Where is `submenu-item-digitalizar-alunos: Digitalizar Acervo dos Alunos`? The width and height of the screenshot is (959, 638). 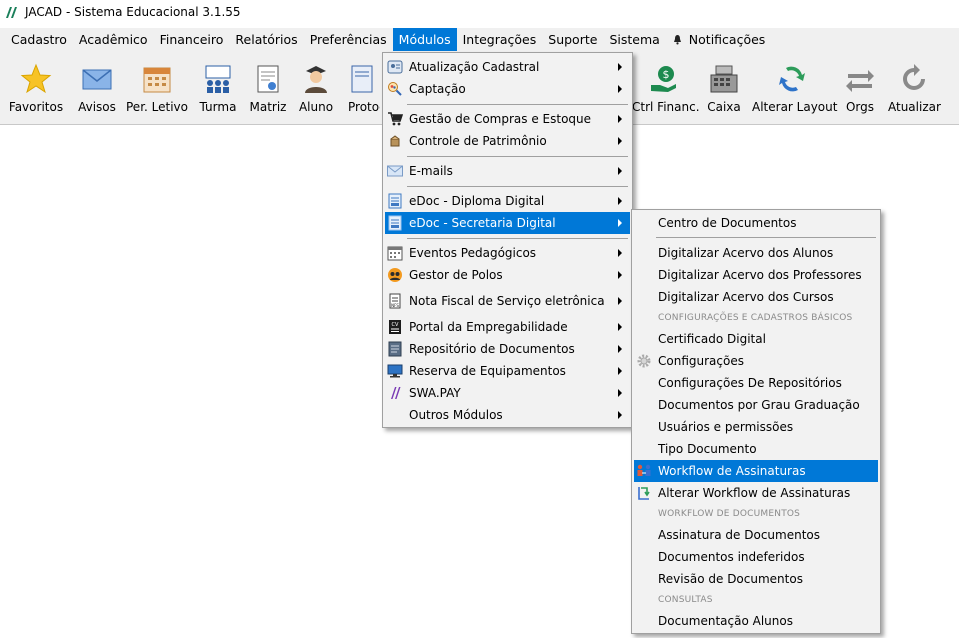 submenu-item-digitalizar-alunos: Digitalizar Acervo dos Alunos is located at coordinates (756, 253).